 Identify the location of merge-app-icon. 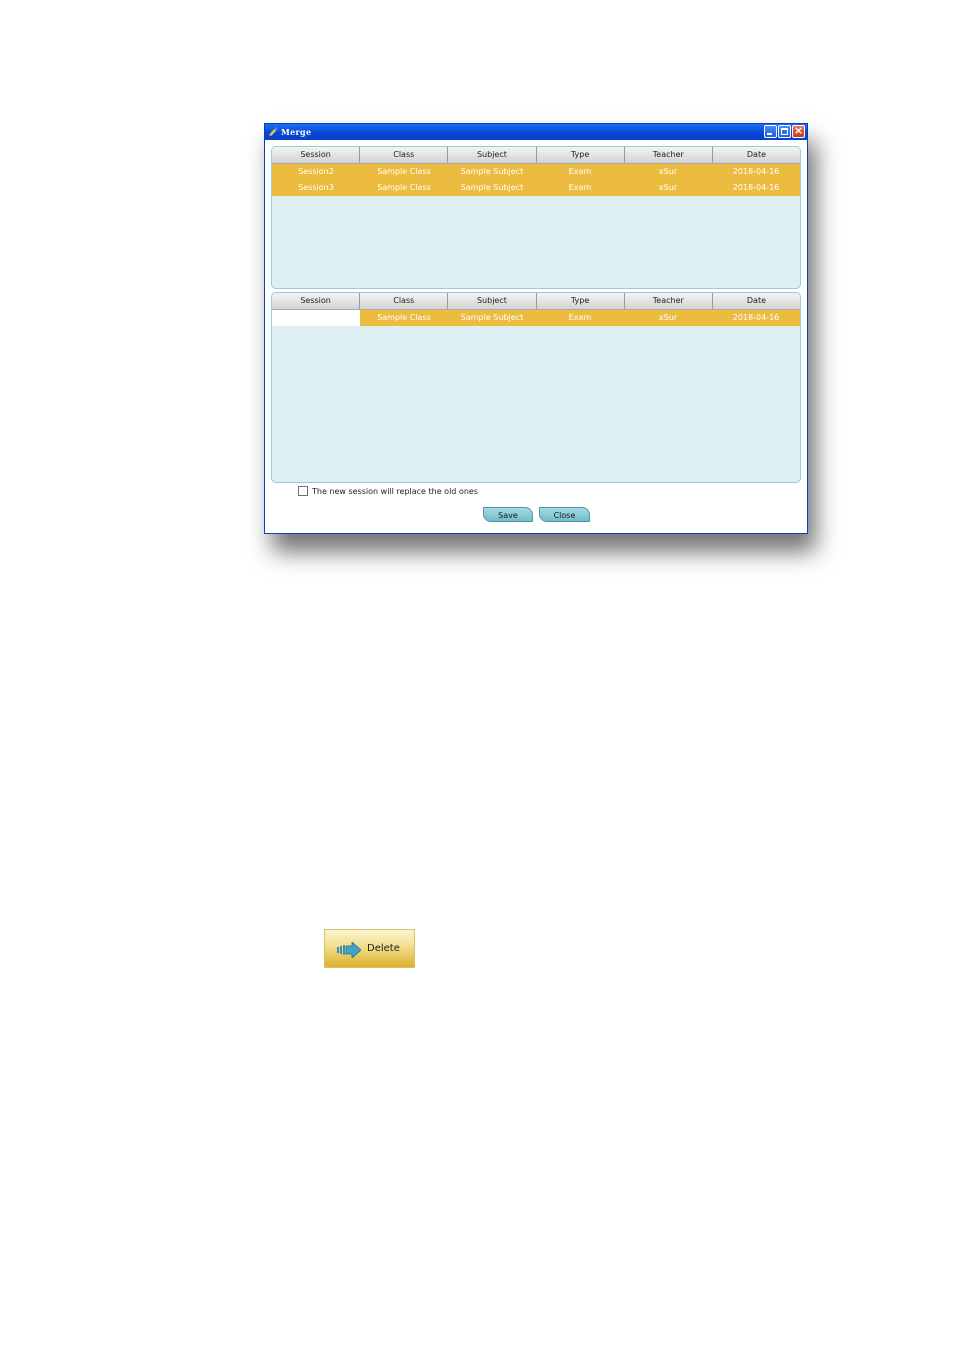
(273, 131).